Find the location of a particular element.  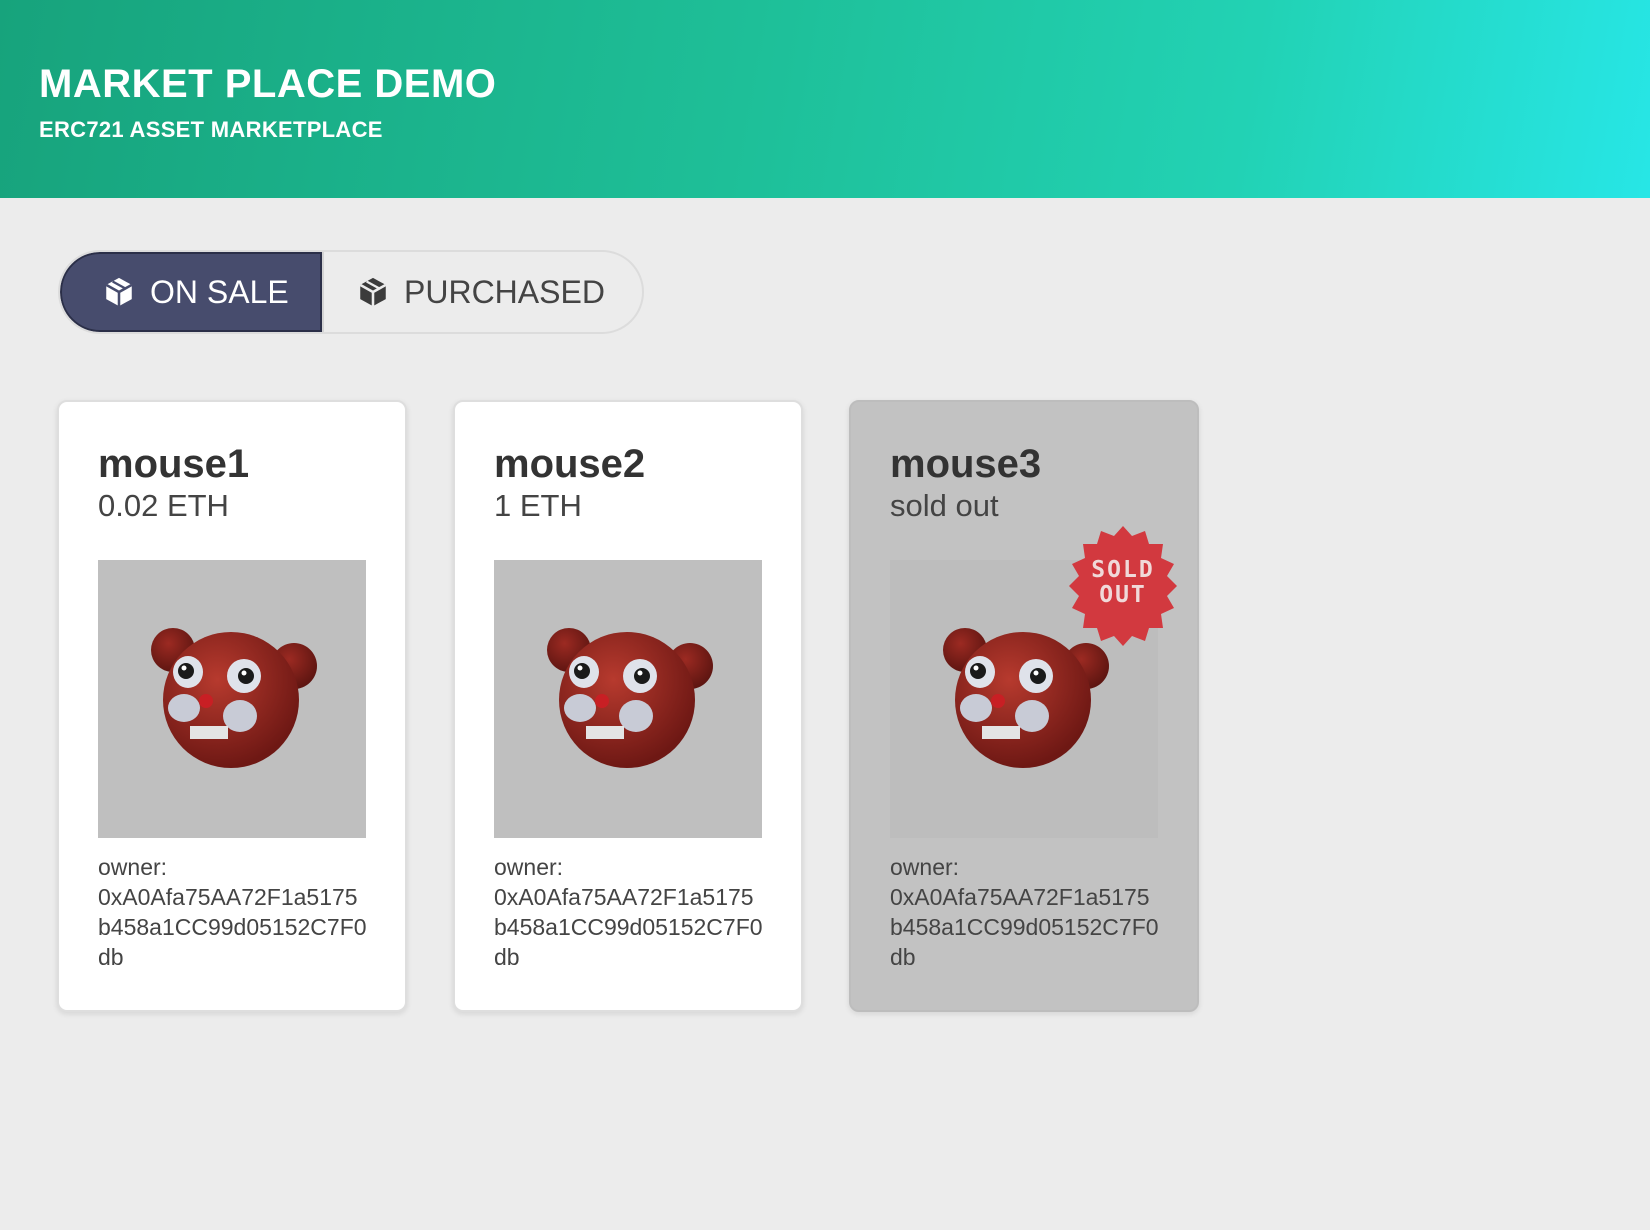

tab-label: PURCHASED is located at coordinates (504, 291).